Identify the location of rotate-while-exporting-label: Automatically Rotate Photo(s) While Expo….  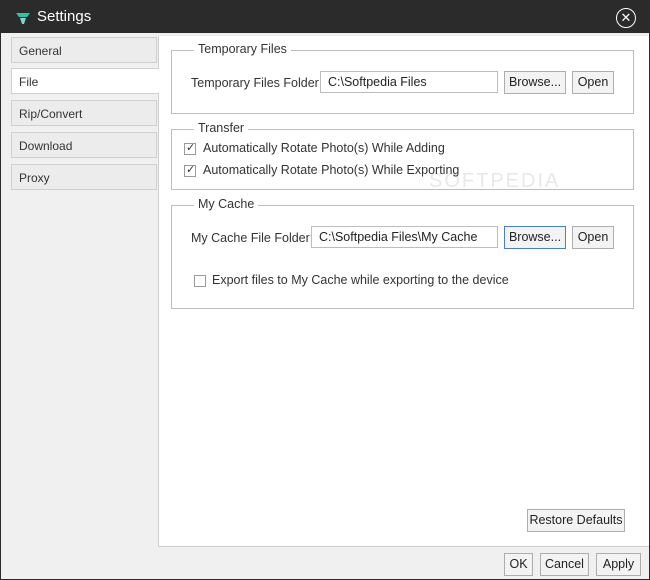
(331, 170).